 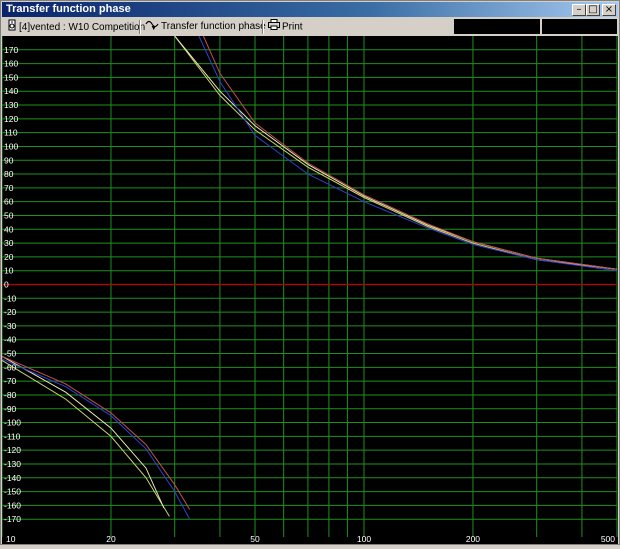 I want to click on y-tick-label: 110, so click(x=11, y=133).